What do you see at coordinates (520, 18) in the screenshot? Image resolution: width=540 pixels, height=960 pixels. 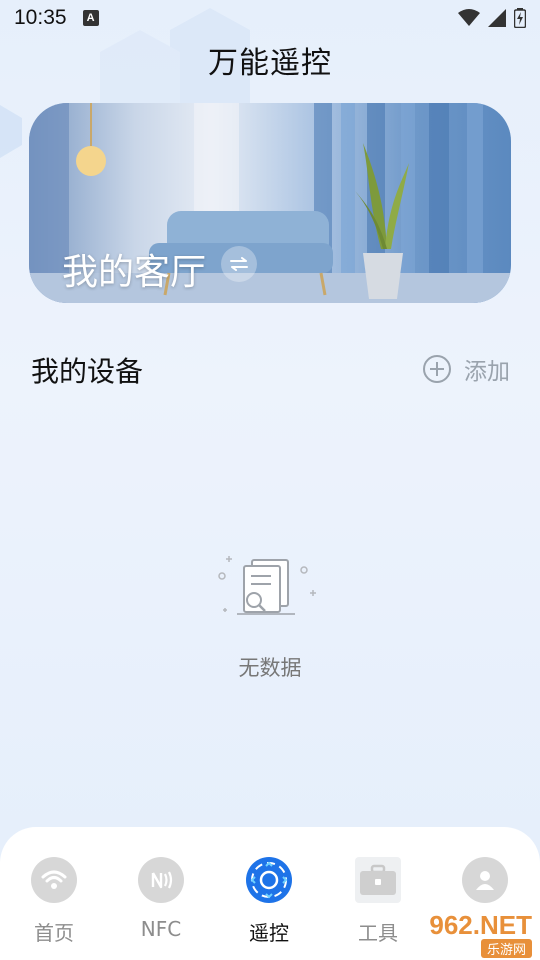 I see `battery-charging-icon` at bounding box center [520, 18].